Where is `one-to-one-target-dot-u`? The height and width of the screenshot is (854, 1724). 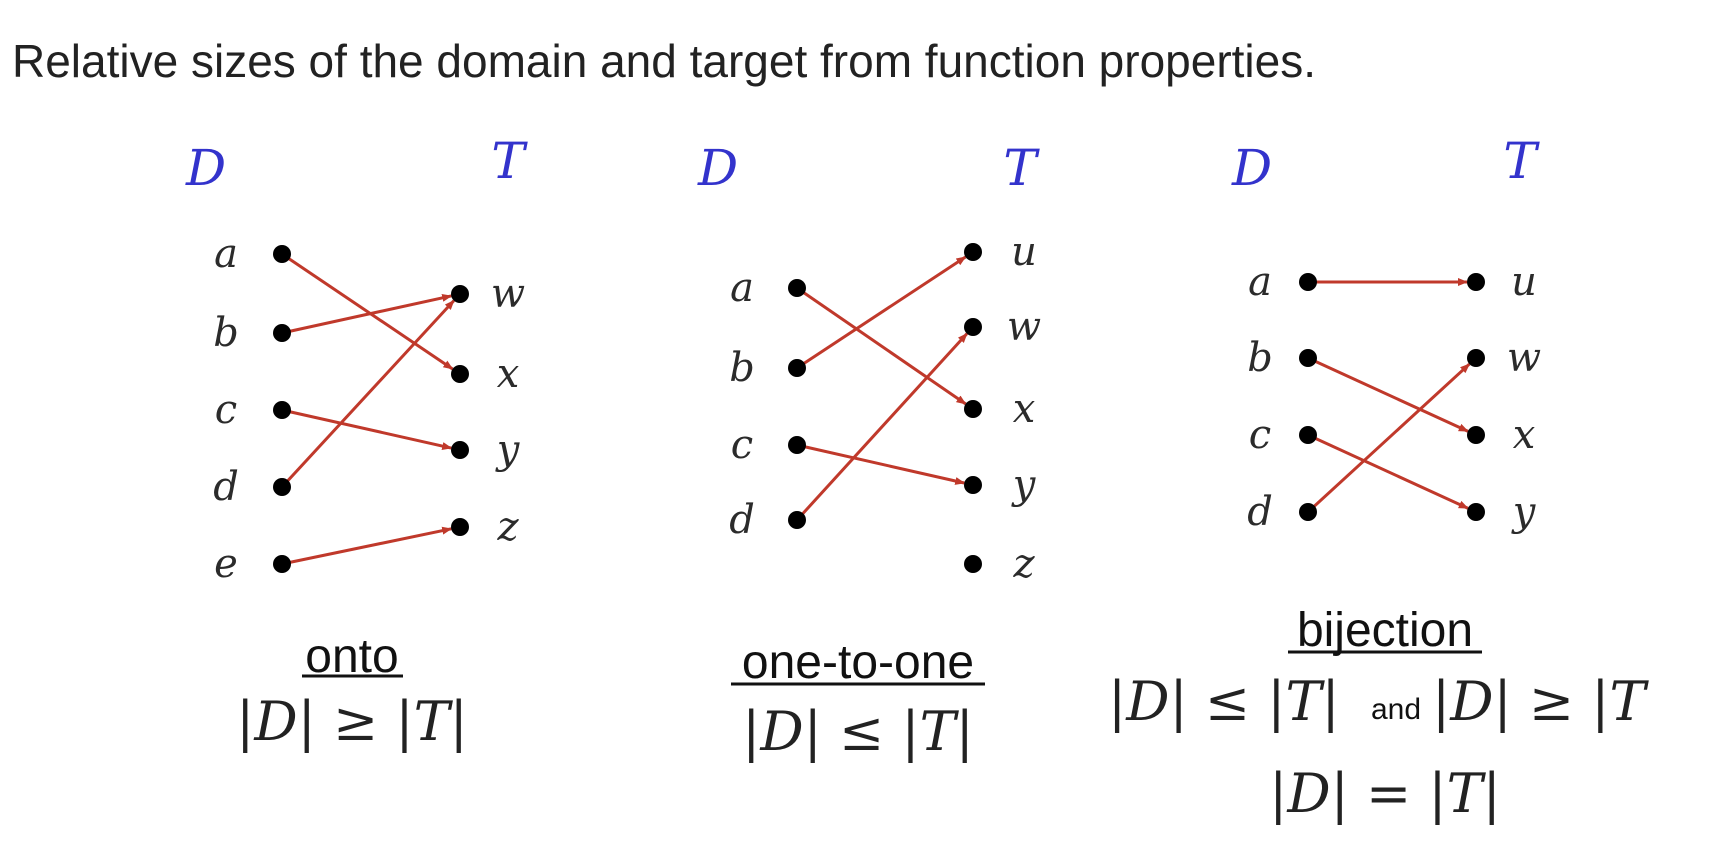 one-to-one-target-dot-u is located at coordinates (973, 252).